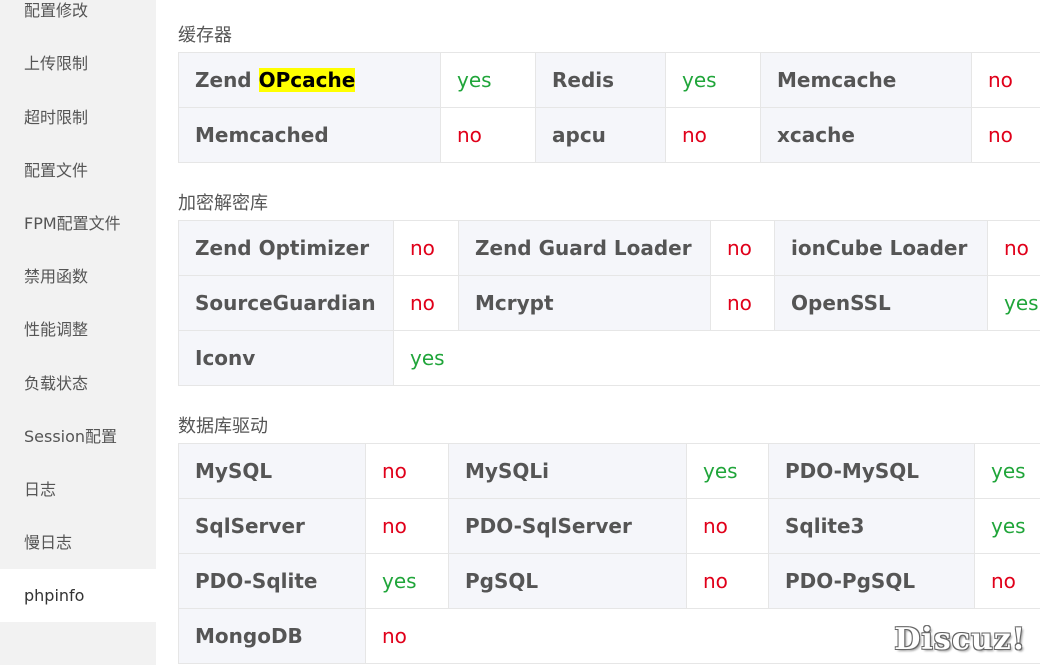 The image size is (1040, 665). What do you see at coordinates (78, 63) in the screenshot?
I see `sidebar-item-upload-limit: 上传限制` at bounding box center [78, 63].